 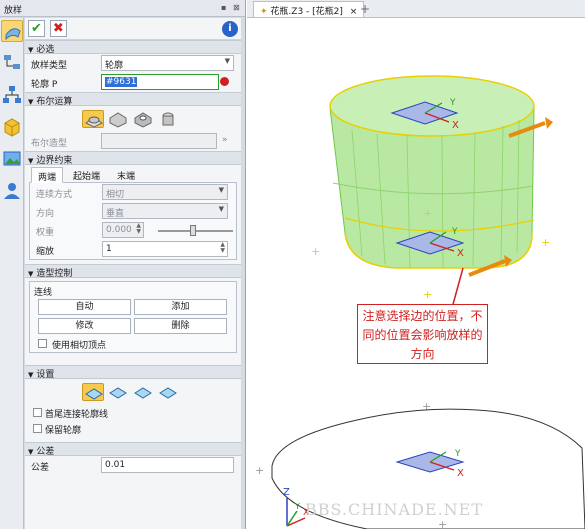 I want to click on cube-icon, so click(x=12, y=127).